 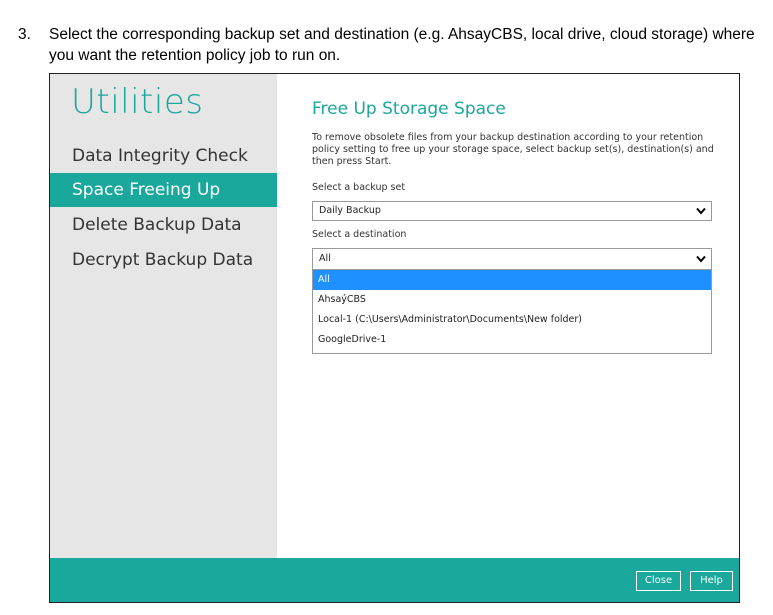 I want to click on dropdown-option-ahsaycbs: AhsaýCBS, so click(x=512, y=300).